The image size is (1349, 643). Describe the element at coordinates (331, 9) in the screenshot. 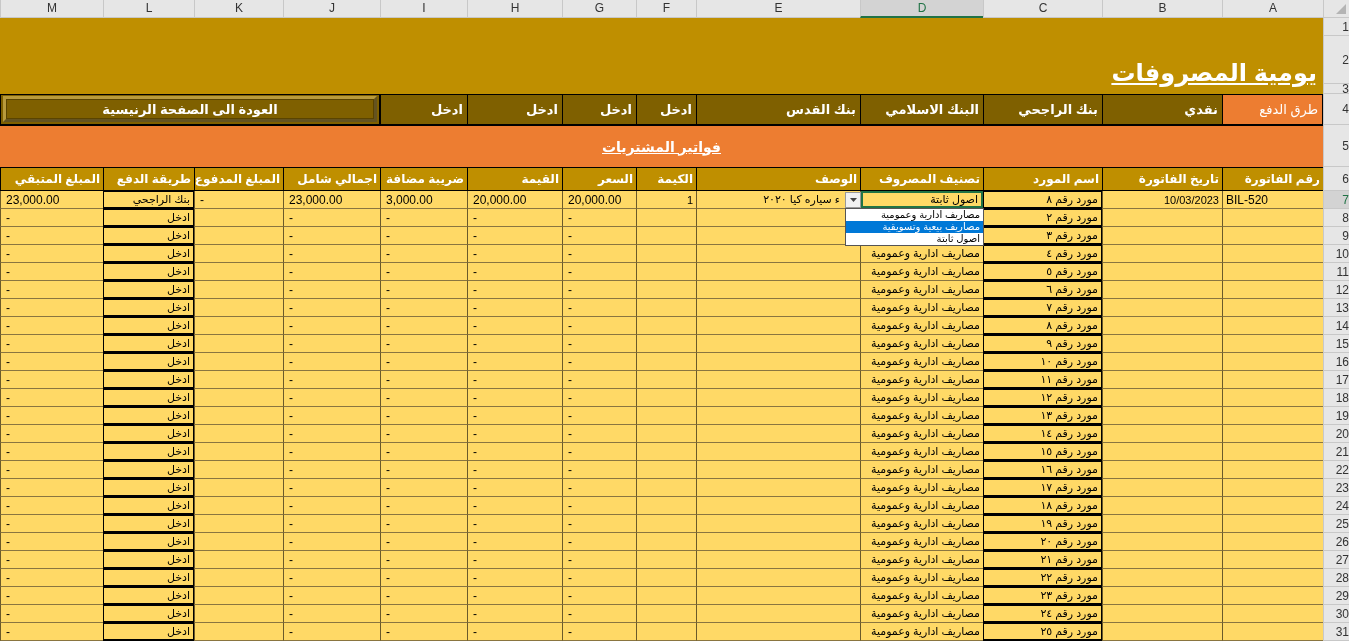

I see `column-header: J` at that location.